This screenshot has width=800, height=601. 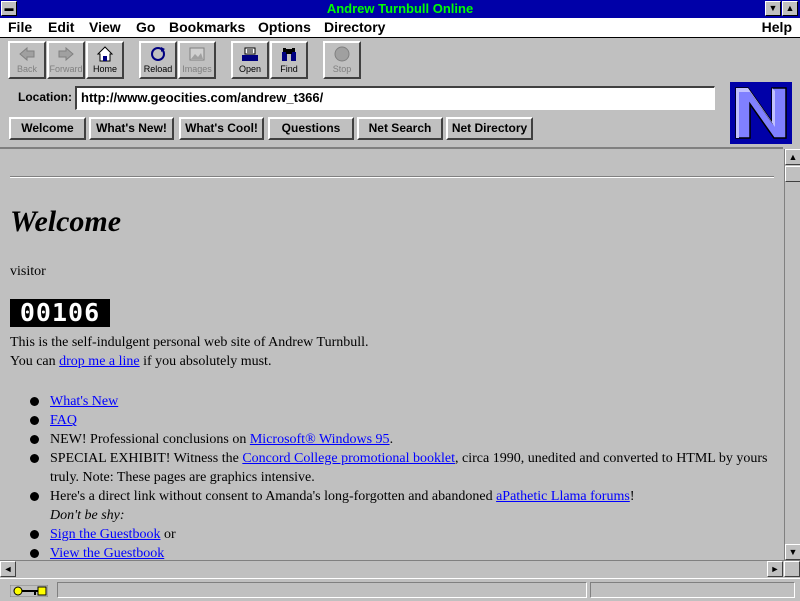 I want to click on scroll-down-icon: ▼, so click(x=792, y=552).